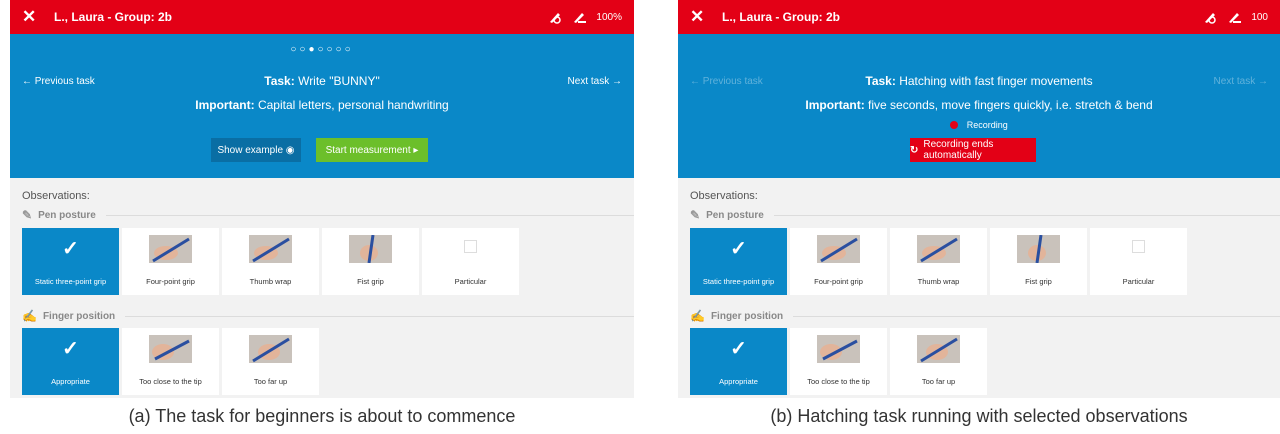 Image resolution: width=1280 pixels, height=434 pixels. I want to click on card-label: Thumb wrap, so click(938, 281).